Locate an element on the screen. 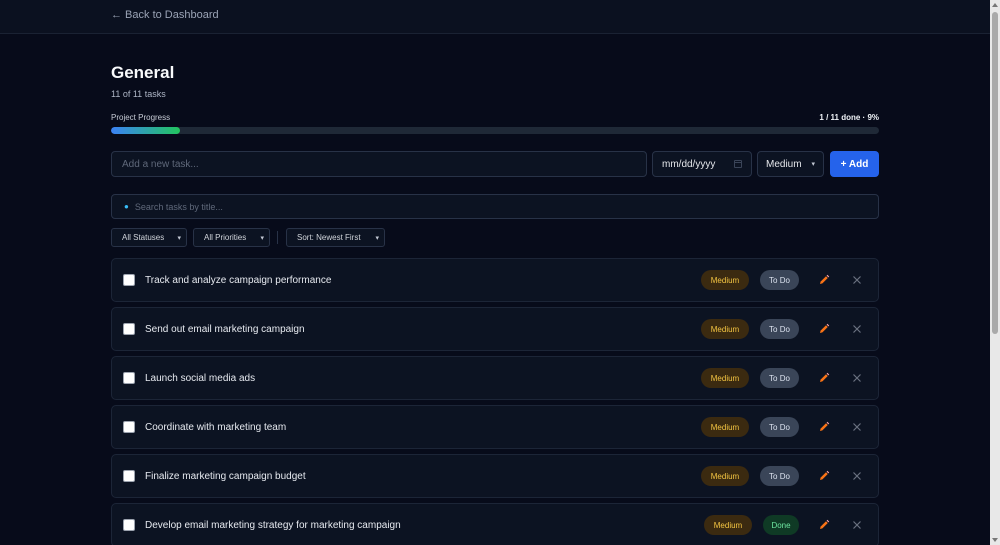 This screenshot has height=545, width=1000. top-bar: ← Back to Dashboard is located at coordinates (495, 17).